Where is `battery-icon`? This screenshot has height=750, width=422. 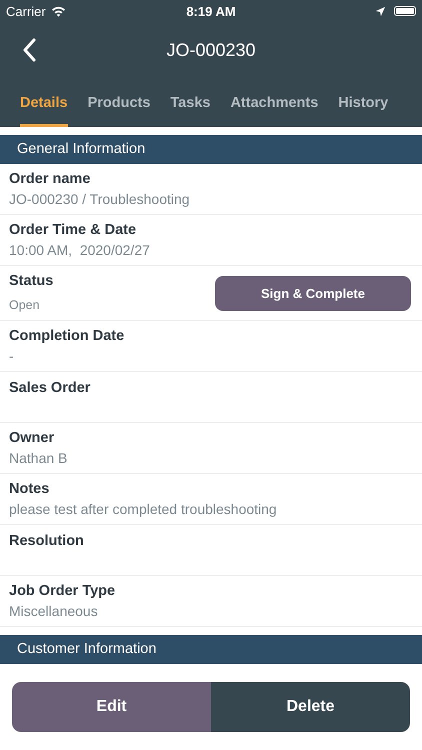 battery-icon is located at coordinates (405, 11).